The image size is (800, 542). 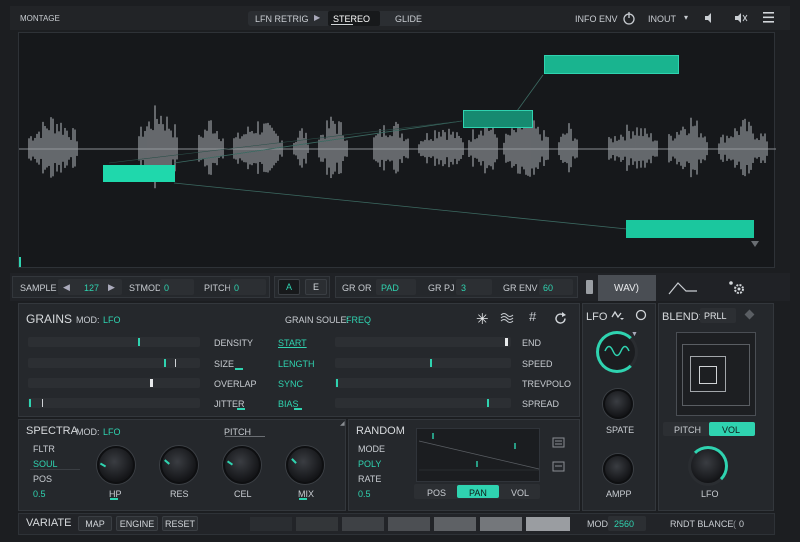 I want to click on random-graph, so click(x=478, y=455).